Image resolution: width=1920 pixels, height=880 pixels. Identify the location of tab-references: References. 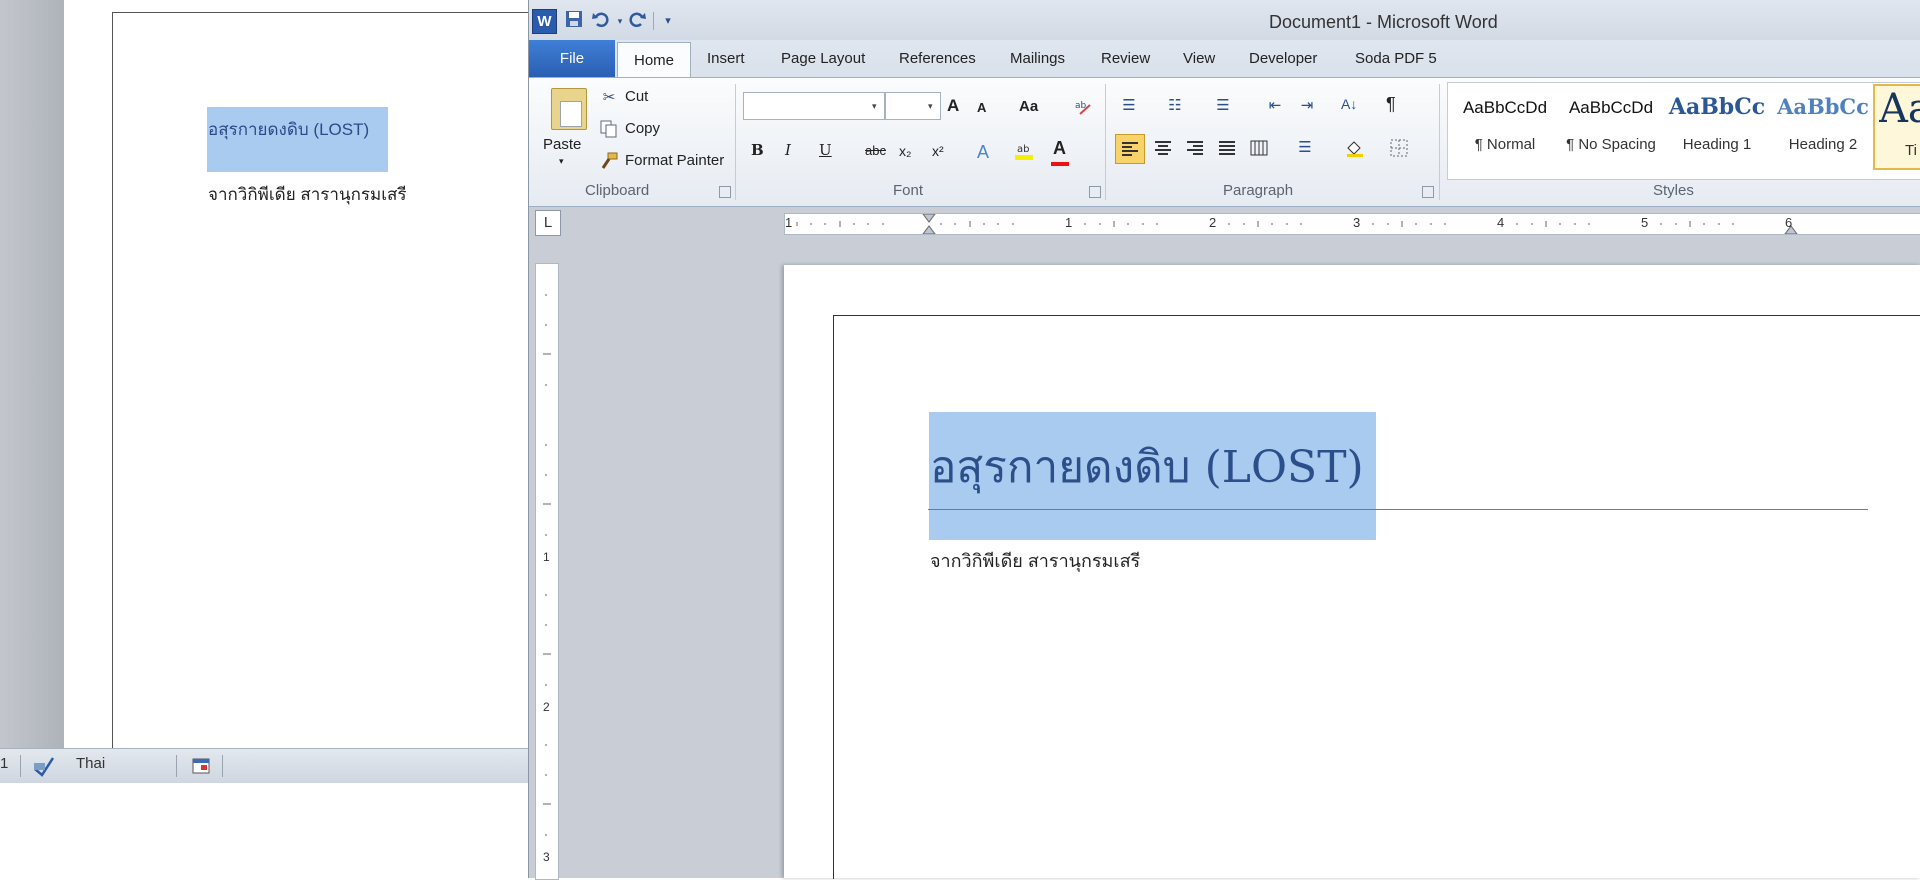
(937, 58).